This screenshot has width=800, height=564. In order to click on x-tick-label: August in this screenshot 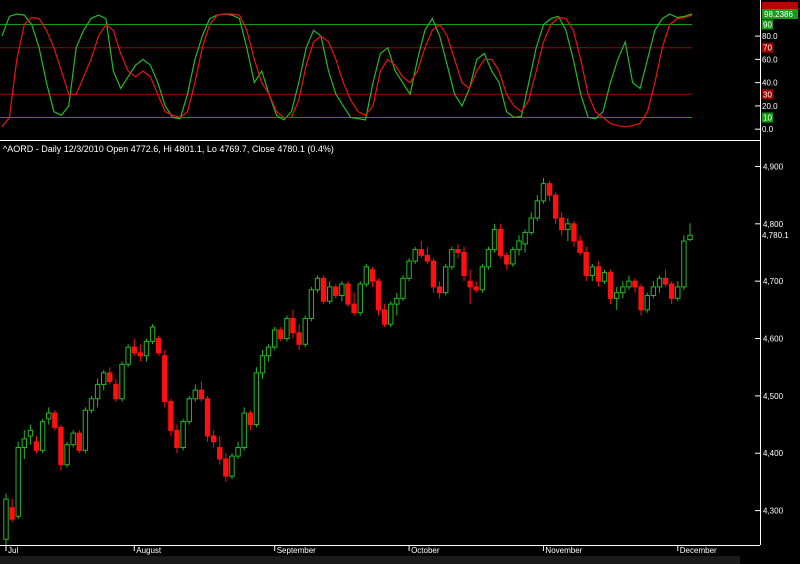, I will do `click(149, 550)`.